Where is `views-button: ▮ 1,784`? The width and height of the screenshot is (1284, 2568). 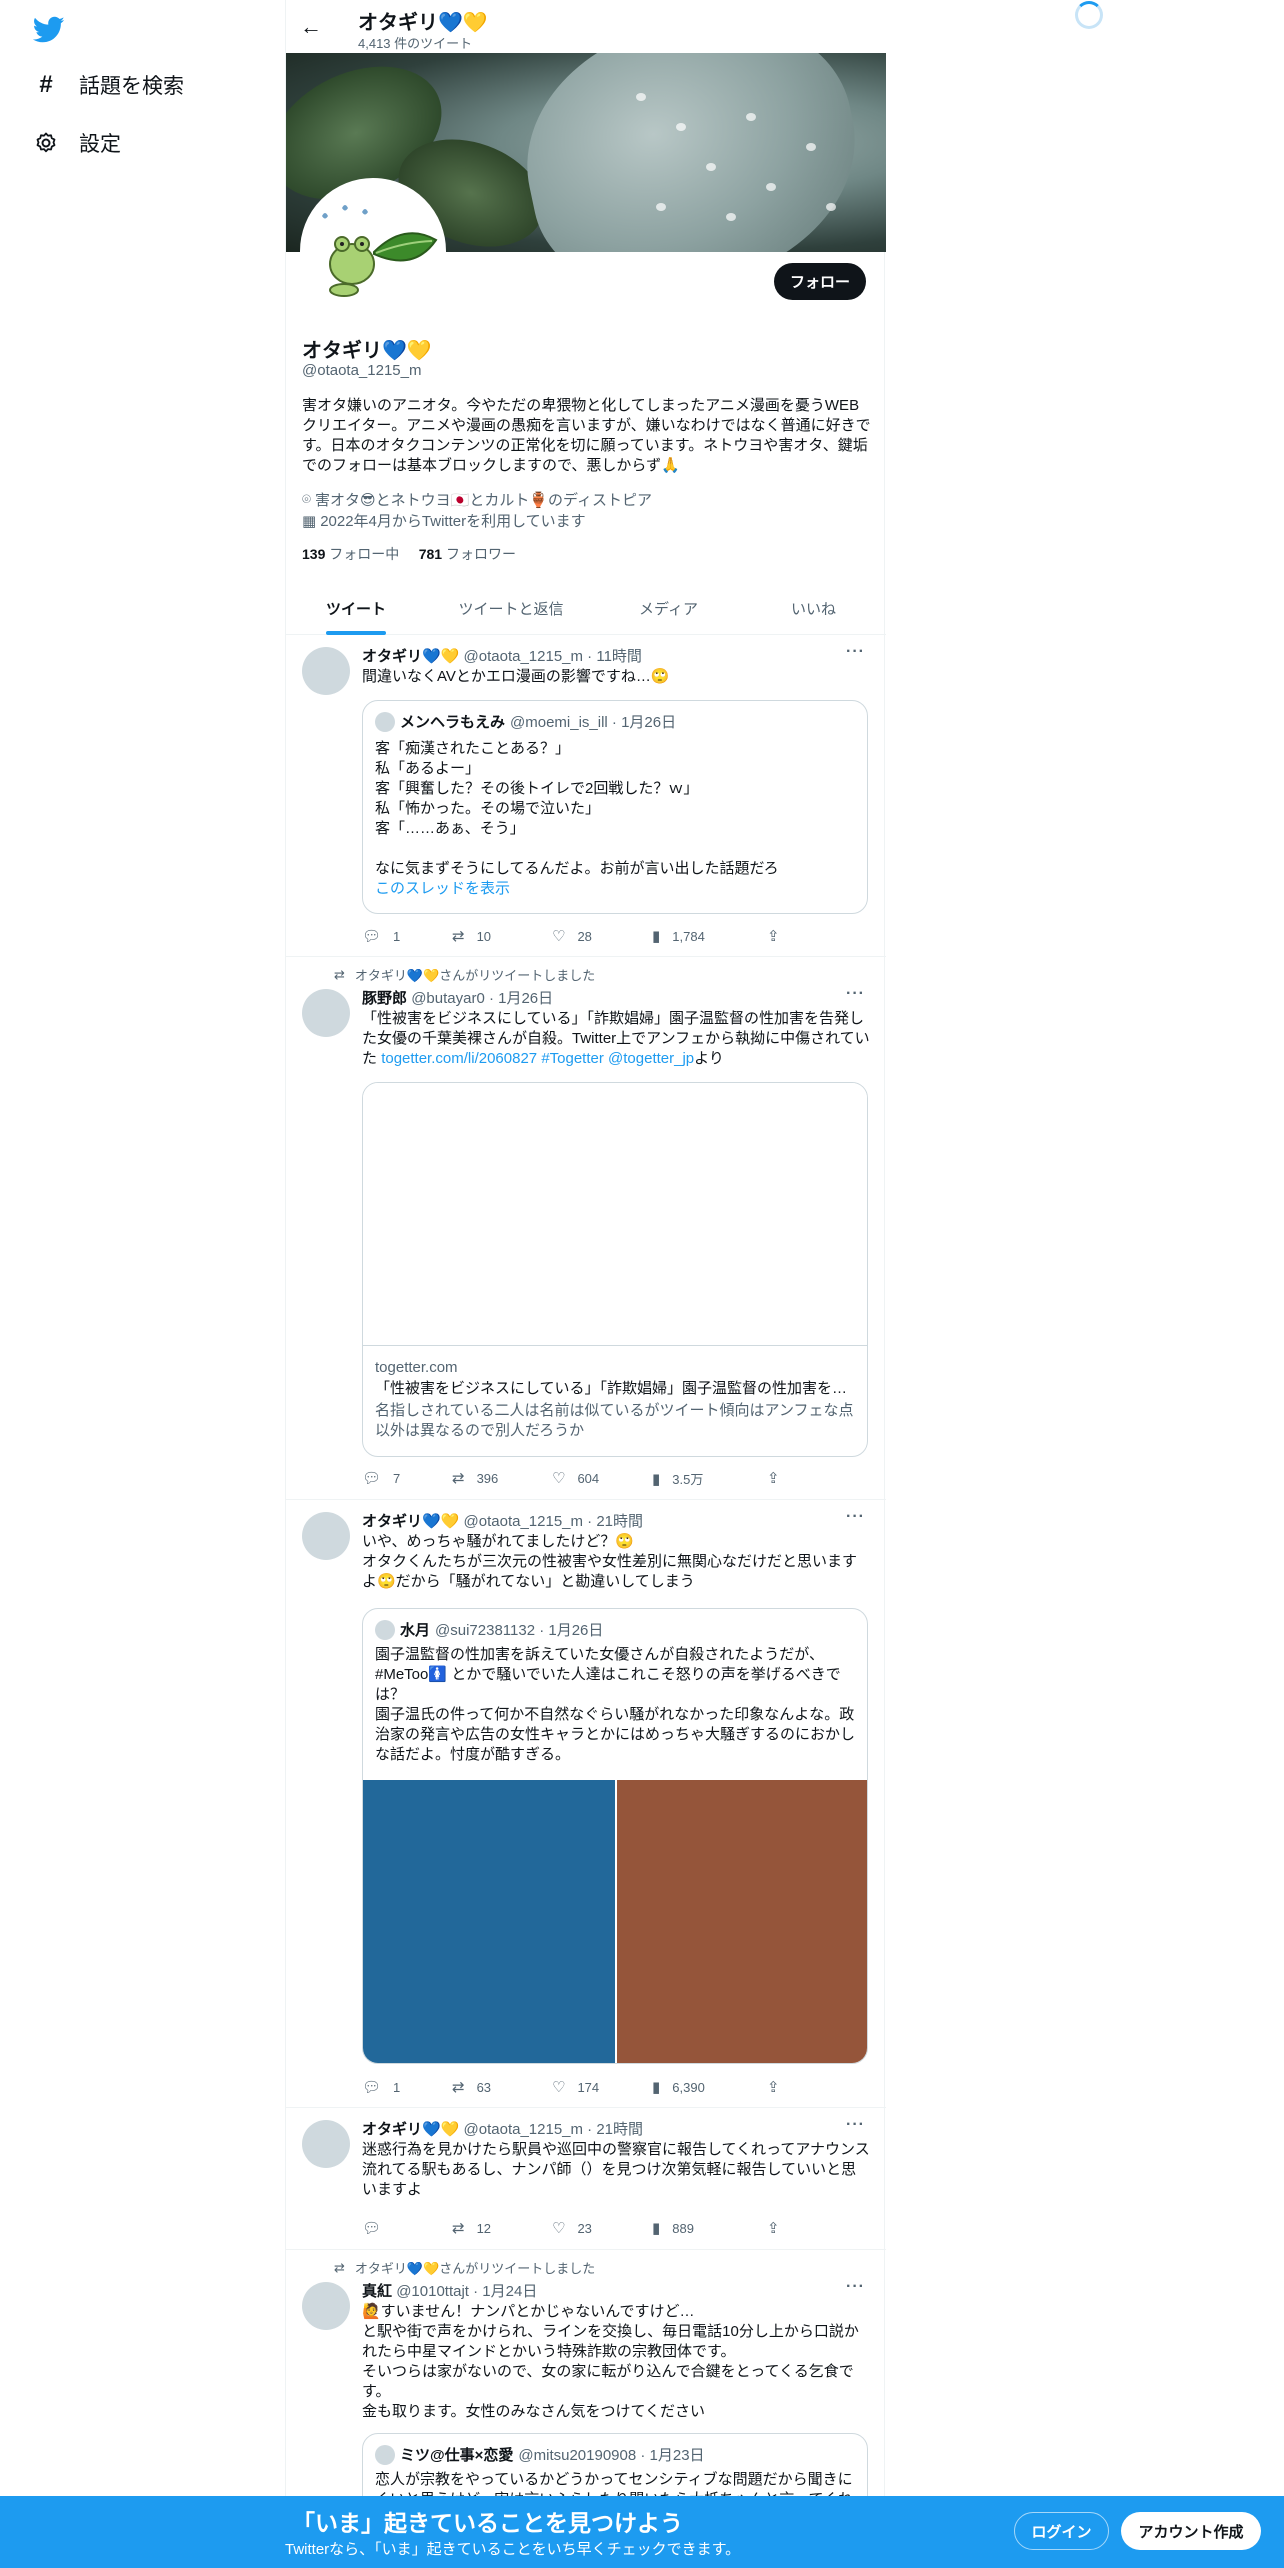
views-button: ▮ 1,784 is located at coordinates (678, 936).